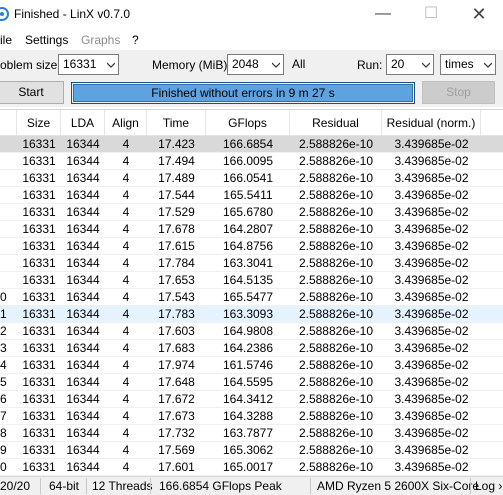 The image size is (503, 495). Describe the element at coordinates (32, 92) in the screenshot. I see `start-button: Start` at that location.